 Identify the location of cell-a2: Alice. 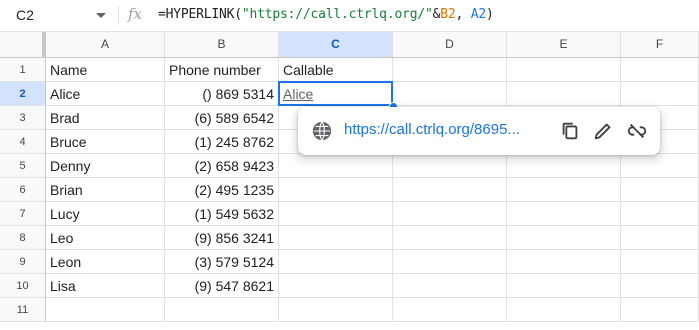
(105, 94).